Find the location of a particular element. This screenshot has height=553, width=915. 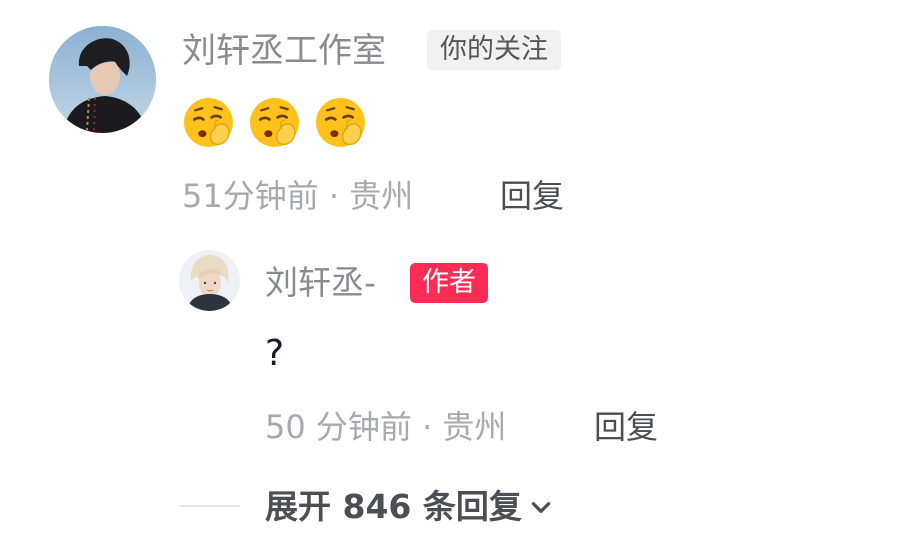

author-badge: 作者 is located at coordinates (449, 283).